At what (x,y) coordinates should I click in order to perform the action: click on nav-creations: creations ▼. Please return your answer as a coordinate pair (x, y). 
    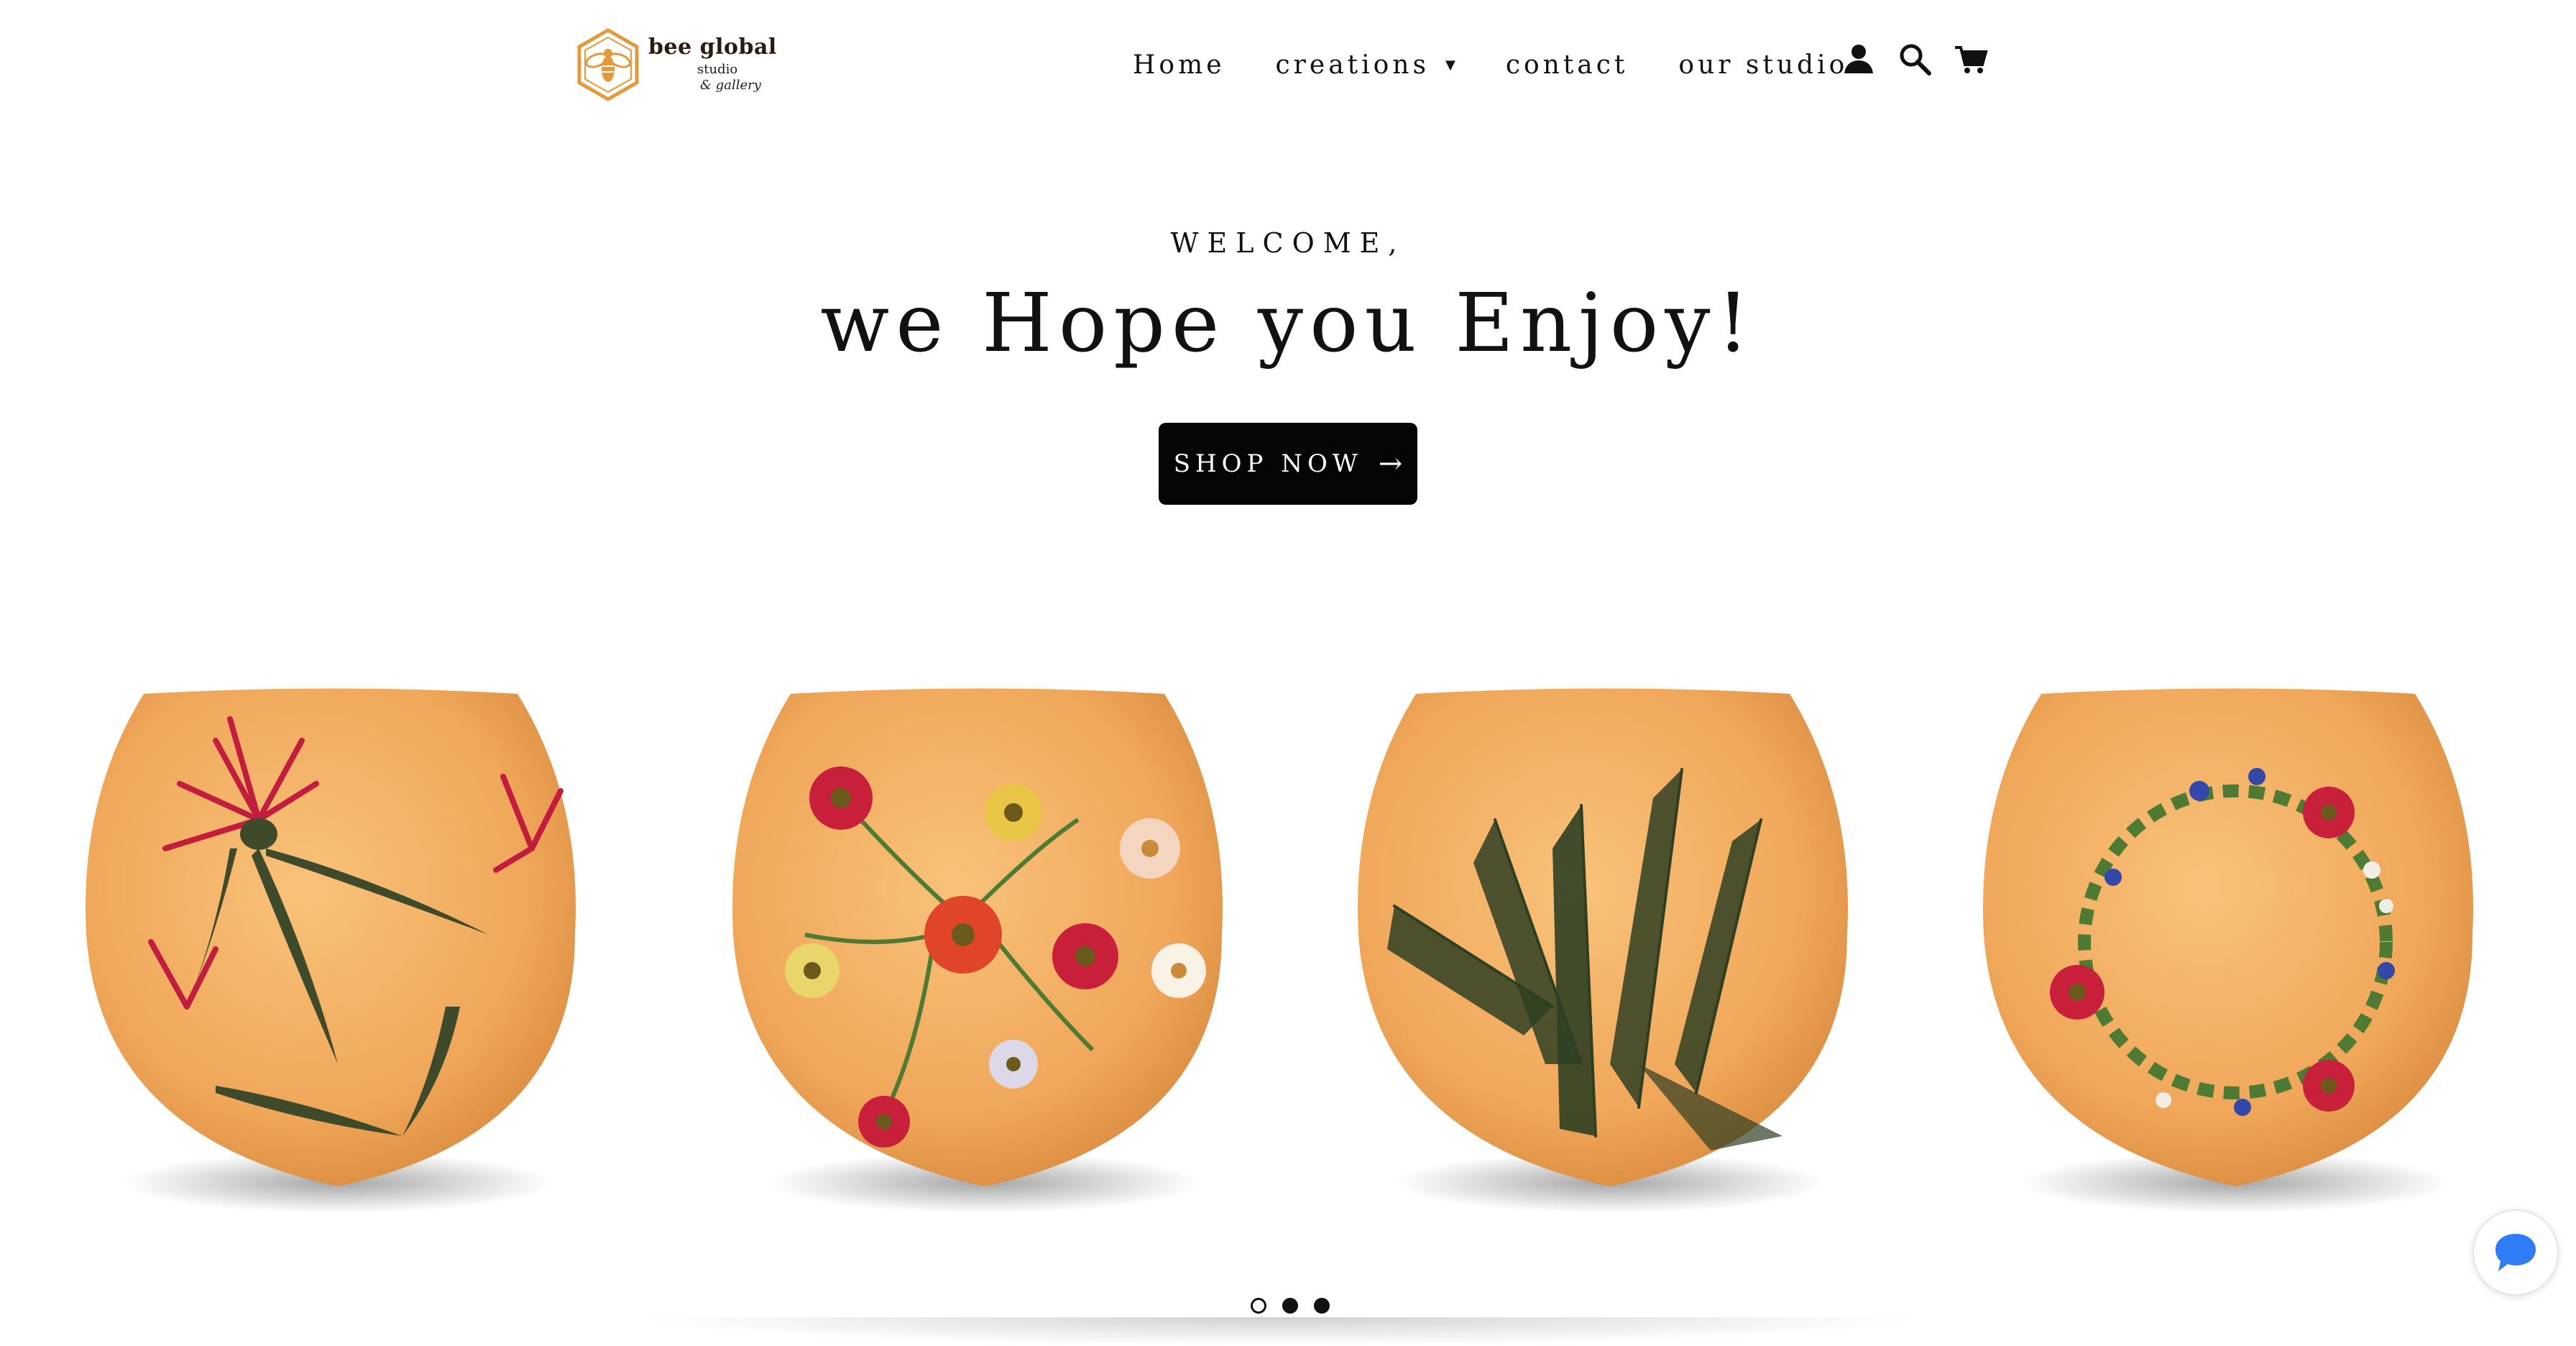
    Looking at the image, I should click on (1365, 65).